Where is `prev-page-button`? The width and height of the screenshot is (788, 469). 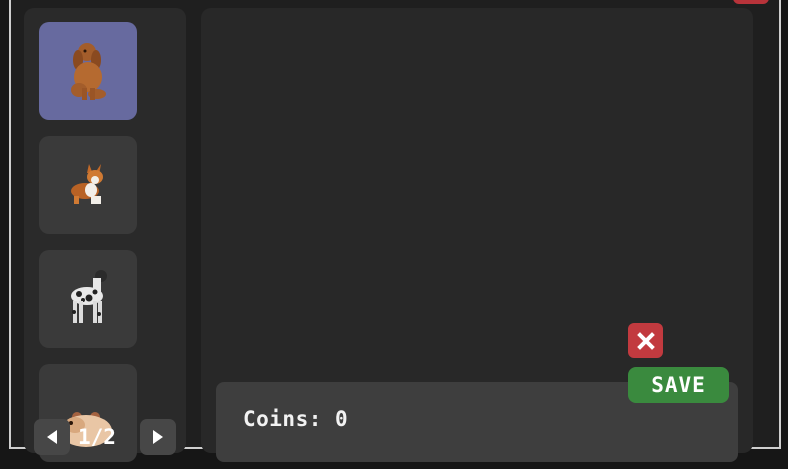
prev-page-button is located at coordinates (52, 437).